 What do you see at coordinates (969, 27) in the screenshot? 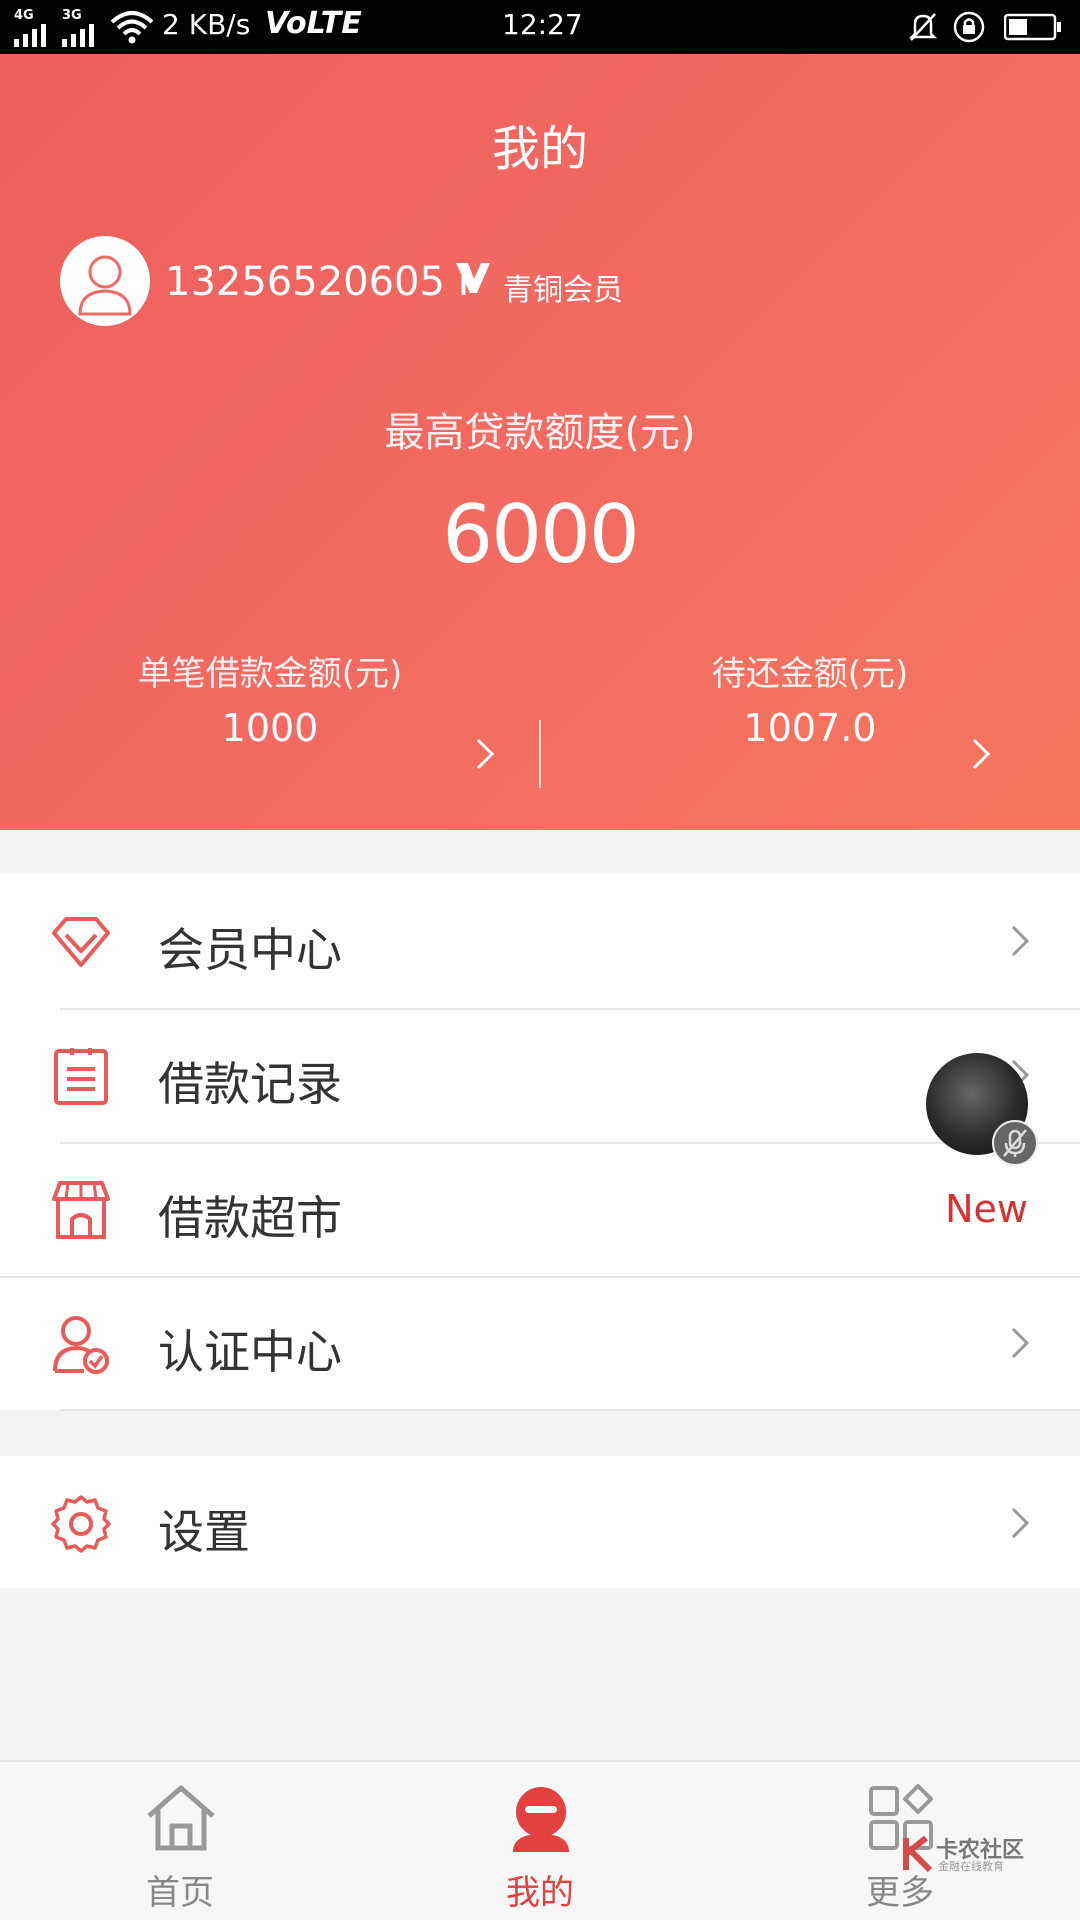
I see `rotation-lock-icon` at bounding box center [969, 27].